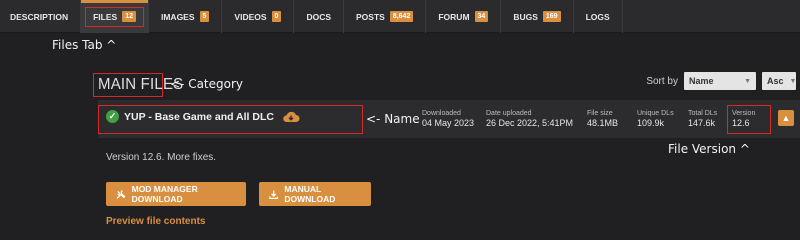  What do you see at coordinates (121, 194) in the screenshot?
I see `tools-icon` at bounding box center [121, 194].